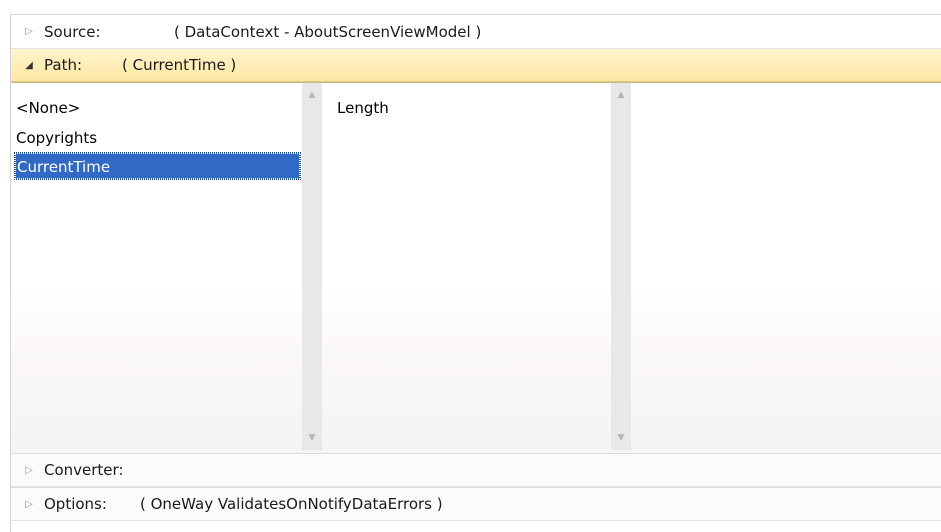 The height and width of the screenshot is (532, 941). What do you see at coordinates (469, 108) in the screenshot?
I see `list-item: Length` at bounding box center [469, 108].